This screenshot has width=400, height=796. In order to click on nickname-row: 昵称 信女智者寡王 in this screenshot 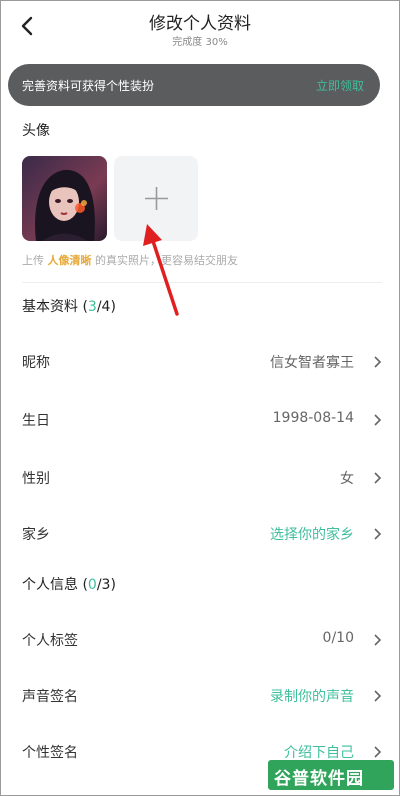, I will do `click(200, 362)`.